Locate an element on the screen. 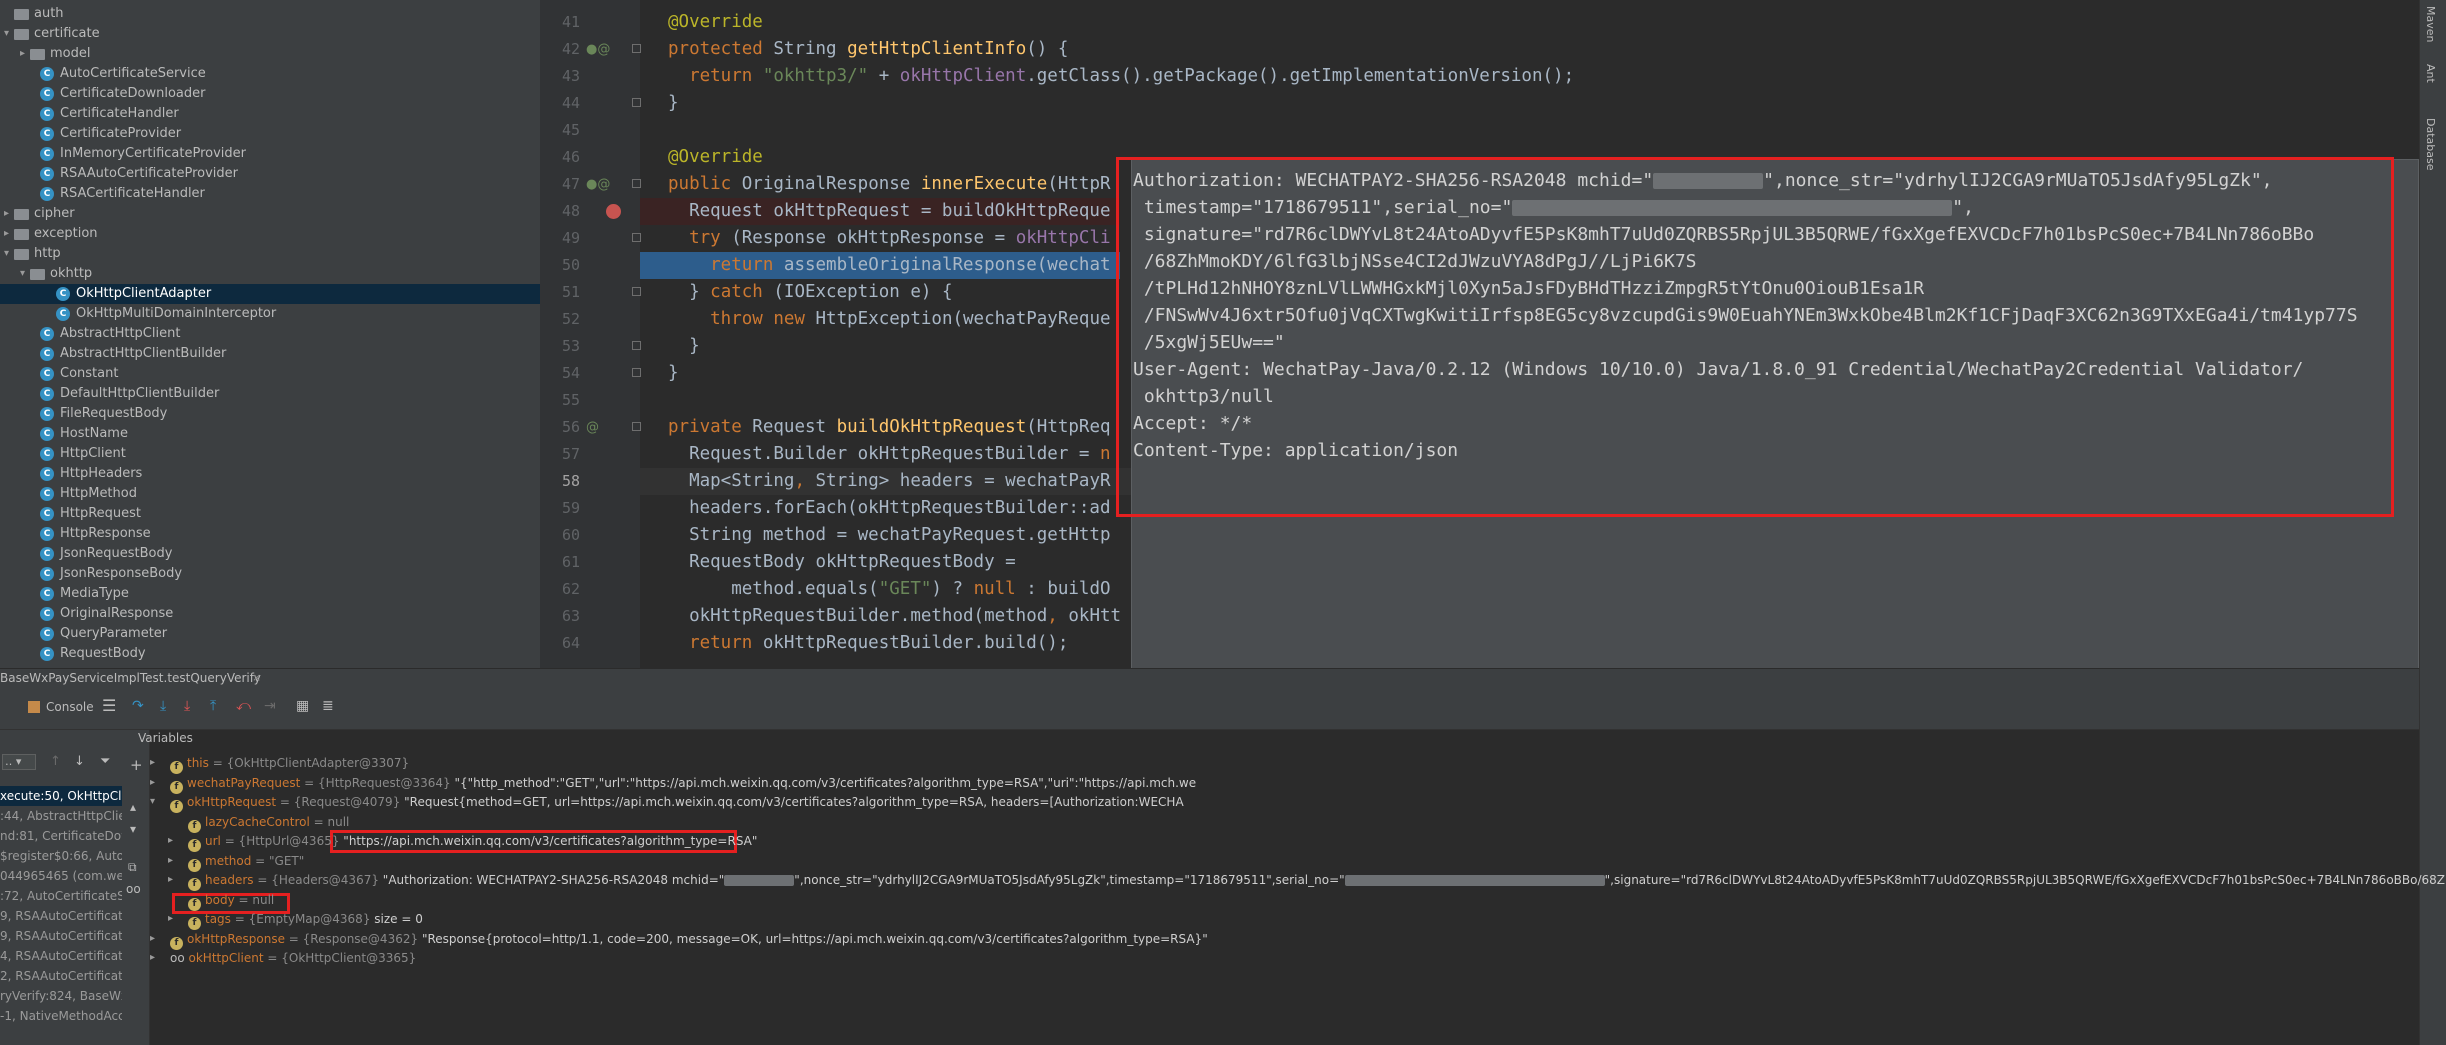 The image size is (2446, 1045). tree-item: C OkHttpClientAdapter is located at coordinates (270, 294).